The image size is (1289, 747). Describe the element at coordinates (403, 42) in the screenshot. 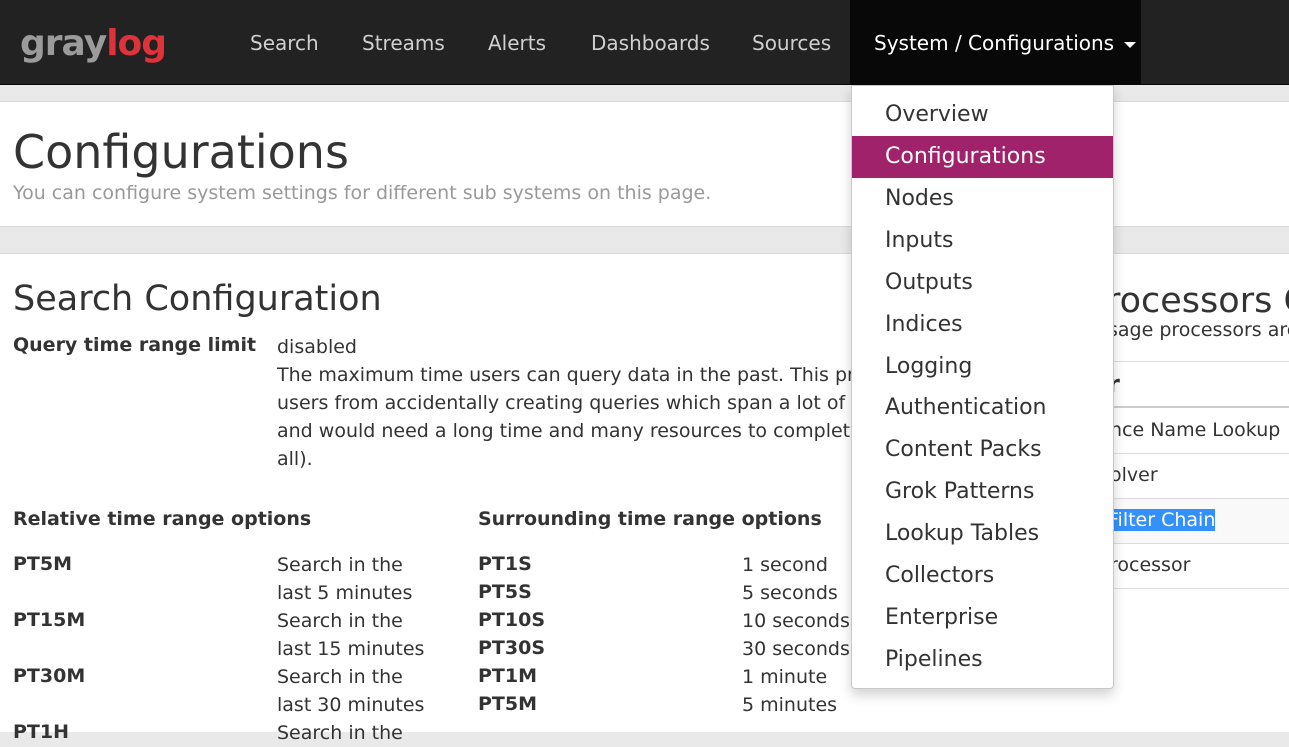

I see `nav-streams: Streams` at that location.